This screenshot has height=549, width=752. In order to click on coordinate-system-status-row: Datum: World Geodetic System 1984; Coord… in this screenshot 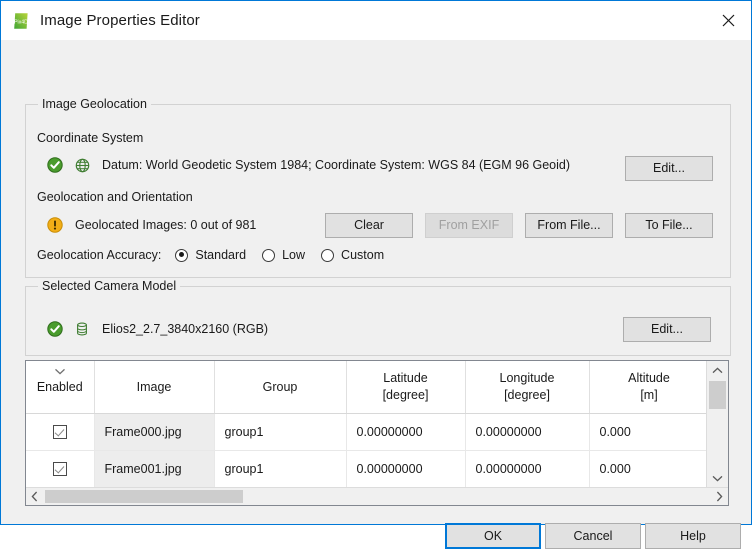, I will do `click(308, 165)`.